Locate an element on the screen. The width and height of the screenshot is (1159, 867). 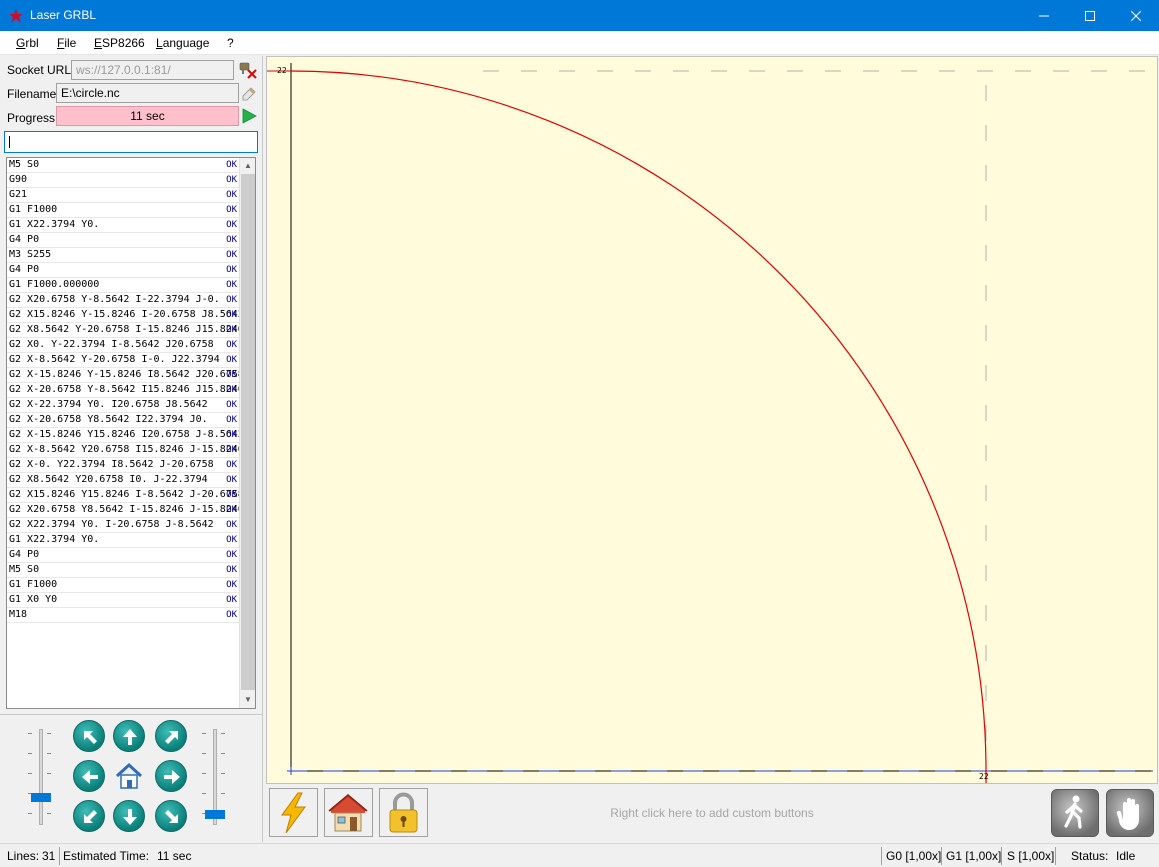
log-row: M3 S255 OK is located at coordinates (123, 255).